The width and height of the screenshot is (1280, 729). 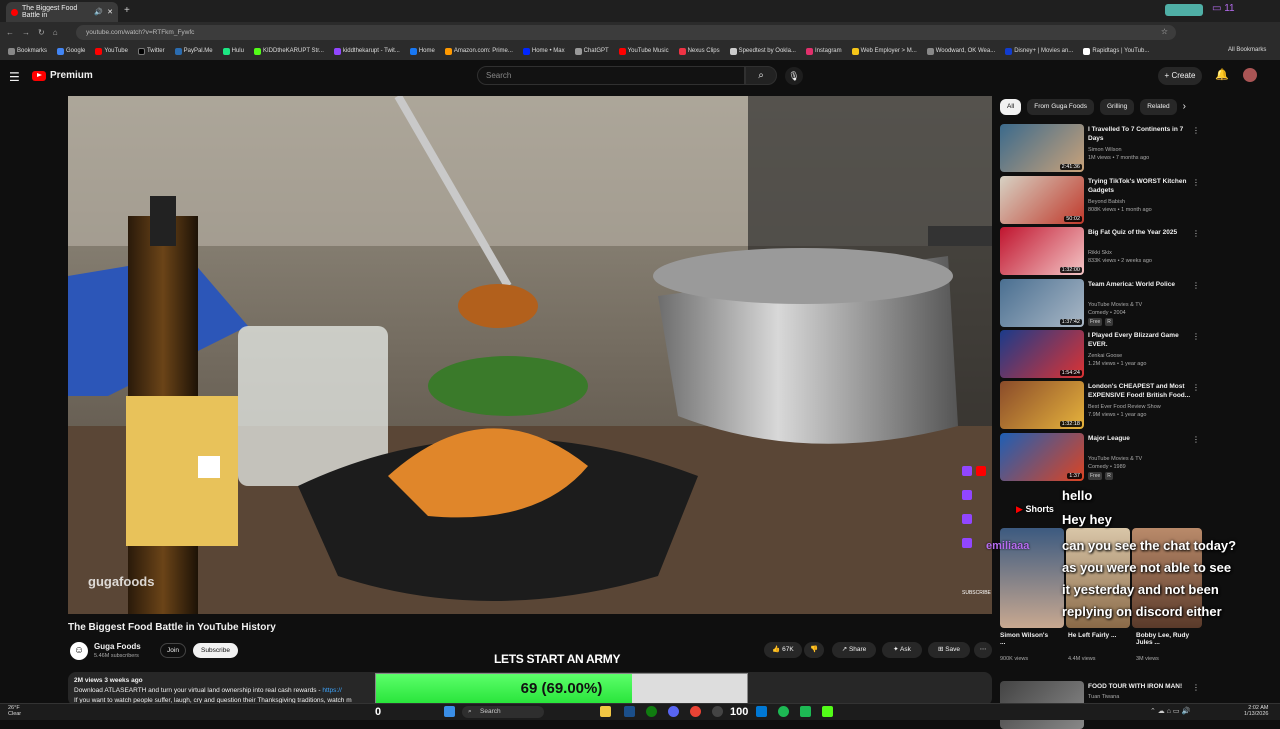 What do you see at coordinates (814, 650) in the screenshot?
I see `dislike-button: 👎` at bounding box center [814, 650].